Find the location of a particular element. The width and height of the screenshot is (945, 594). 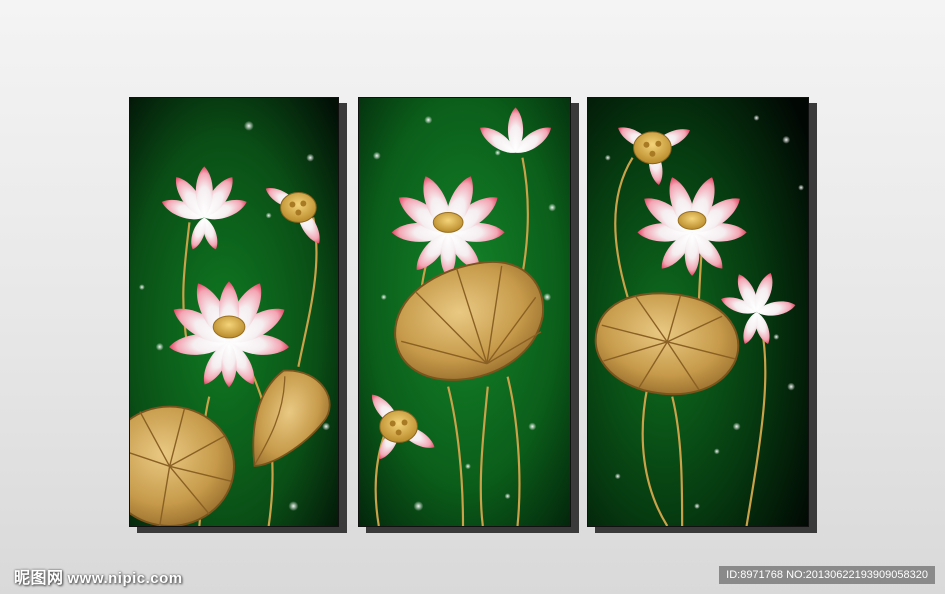

image-id-label: ID:8971768 NO:20130622193909058320 is located at coordinates (827, 575).